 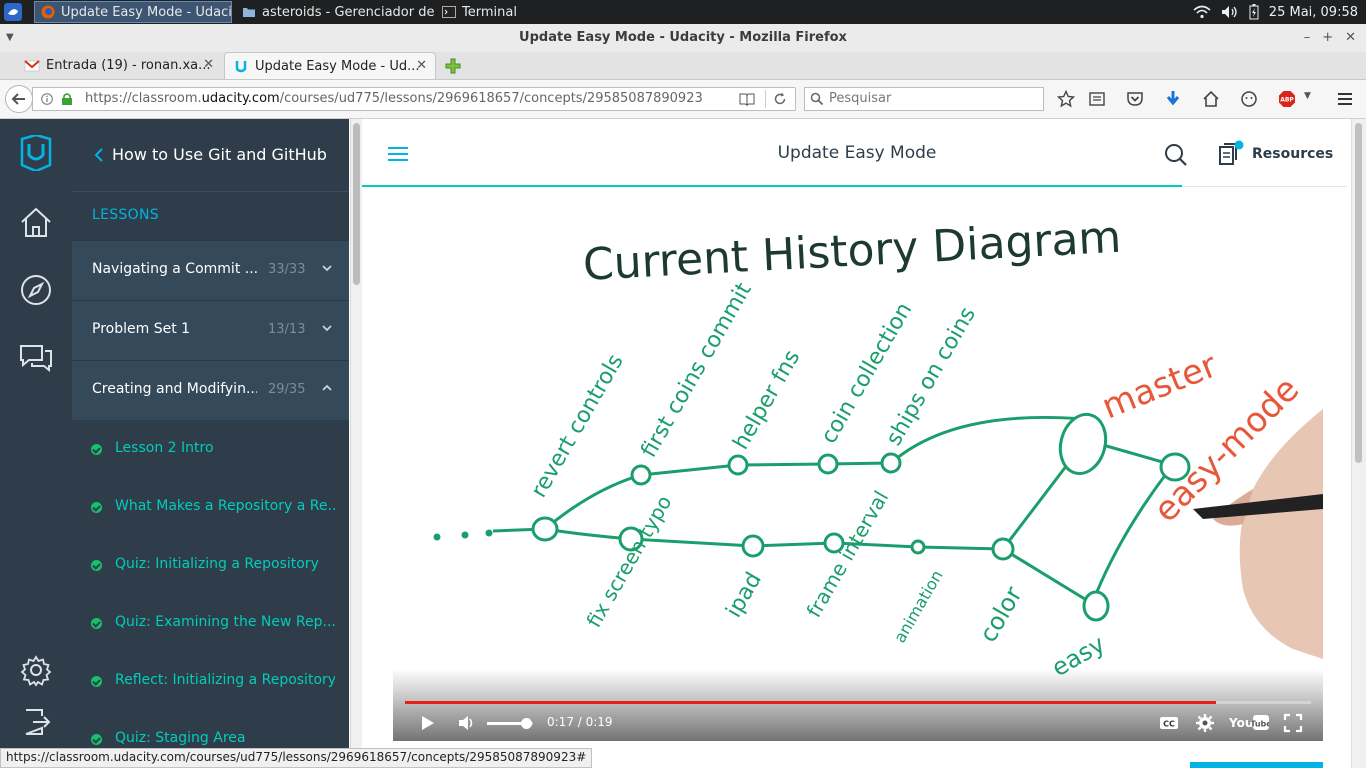 What do you see at coordinates (924, 99) in the screenshot?
I see `search-input: Pesquisar` at bounding box center [924, 99].